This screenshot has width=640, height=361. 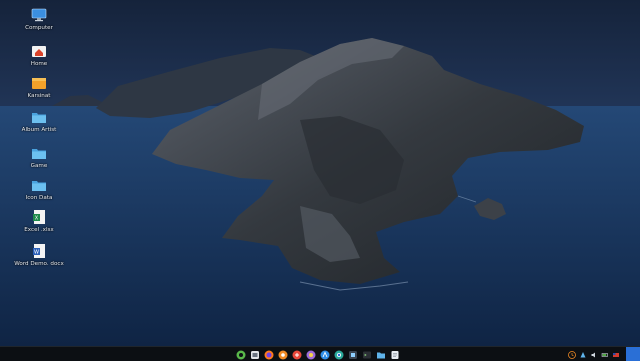 What do you see at coordinates (39, 130) in the screenshot?
I see `desktop-icon-label: Album Artist` at bounding box center [39, 130].